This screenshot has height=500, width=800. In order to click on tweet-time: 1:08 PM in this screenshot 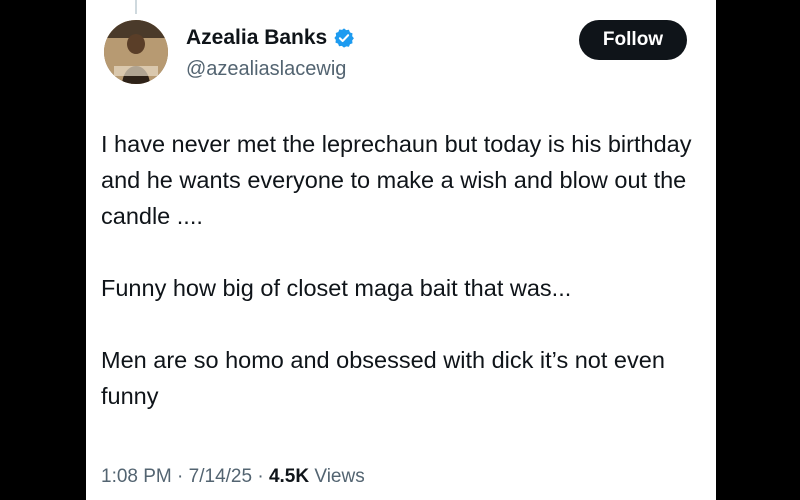, I will do `click(136, 476)`.